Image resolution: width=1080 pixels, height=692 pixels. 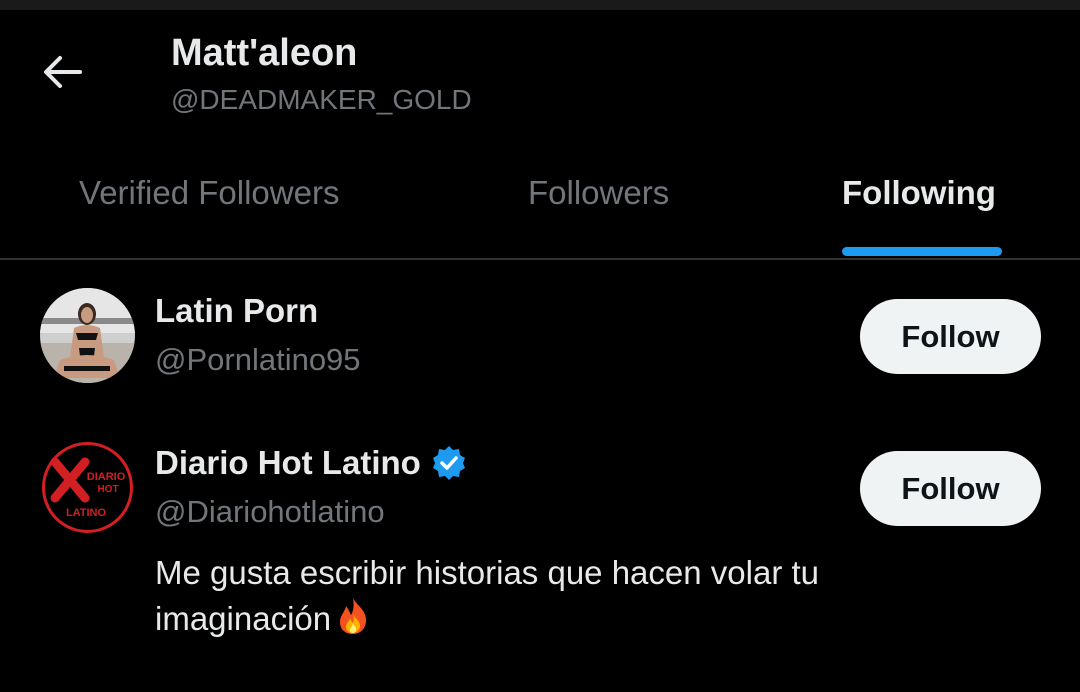 What do you see at coordinates (321, 99) in the screenshot?
I see `profile-handle: @DEADMAKER_GOLD` at bounding box center [321, 99].